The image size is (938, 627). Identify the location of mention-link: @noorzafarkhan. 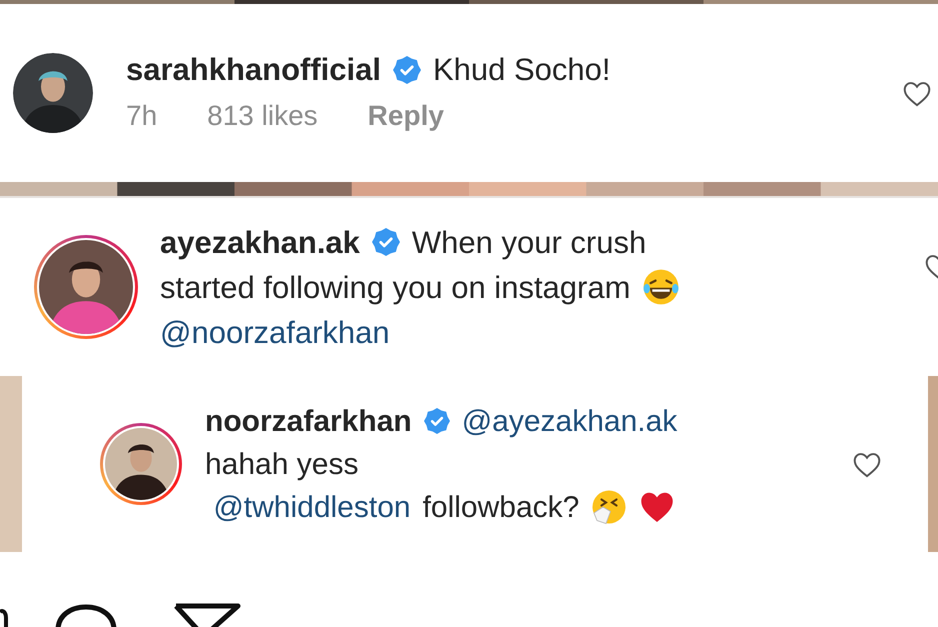
(275, 332).